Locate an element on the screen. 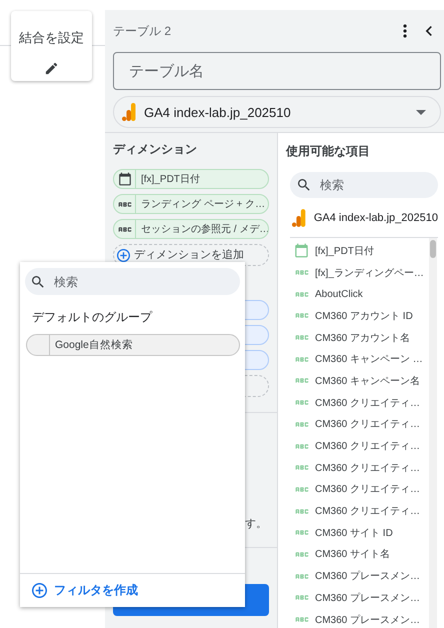 The height and width of the screenshot is (628, 444). field-item: [fx]_PDT日付 is located at coordinates (361, 251).